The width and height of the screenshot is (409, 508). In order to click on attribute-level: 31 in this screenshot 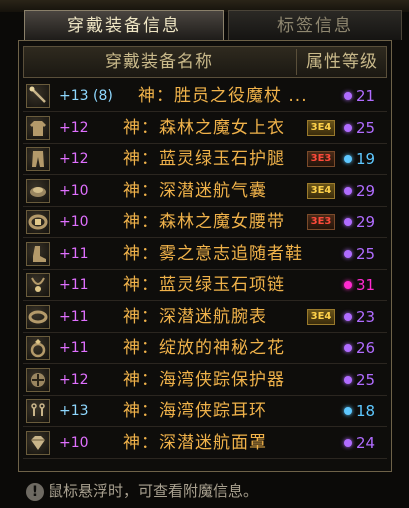, I will do `click(366, 285)`.